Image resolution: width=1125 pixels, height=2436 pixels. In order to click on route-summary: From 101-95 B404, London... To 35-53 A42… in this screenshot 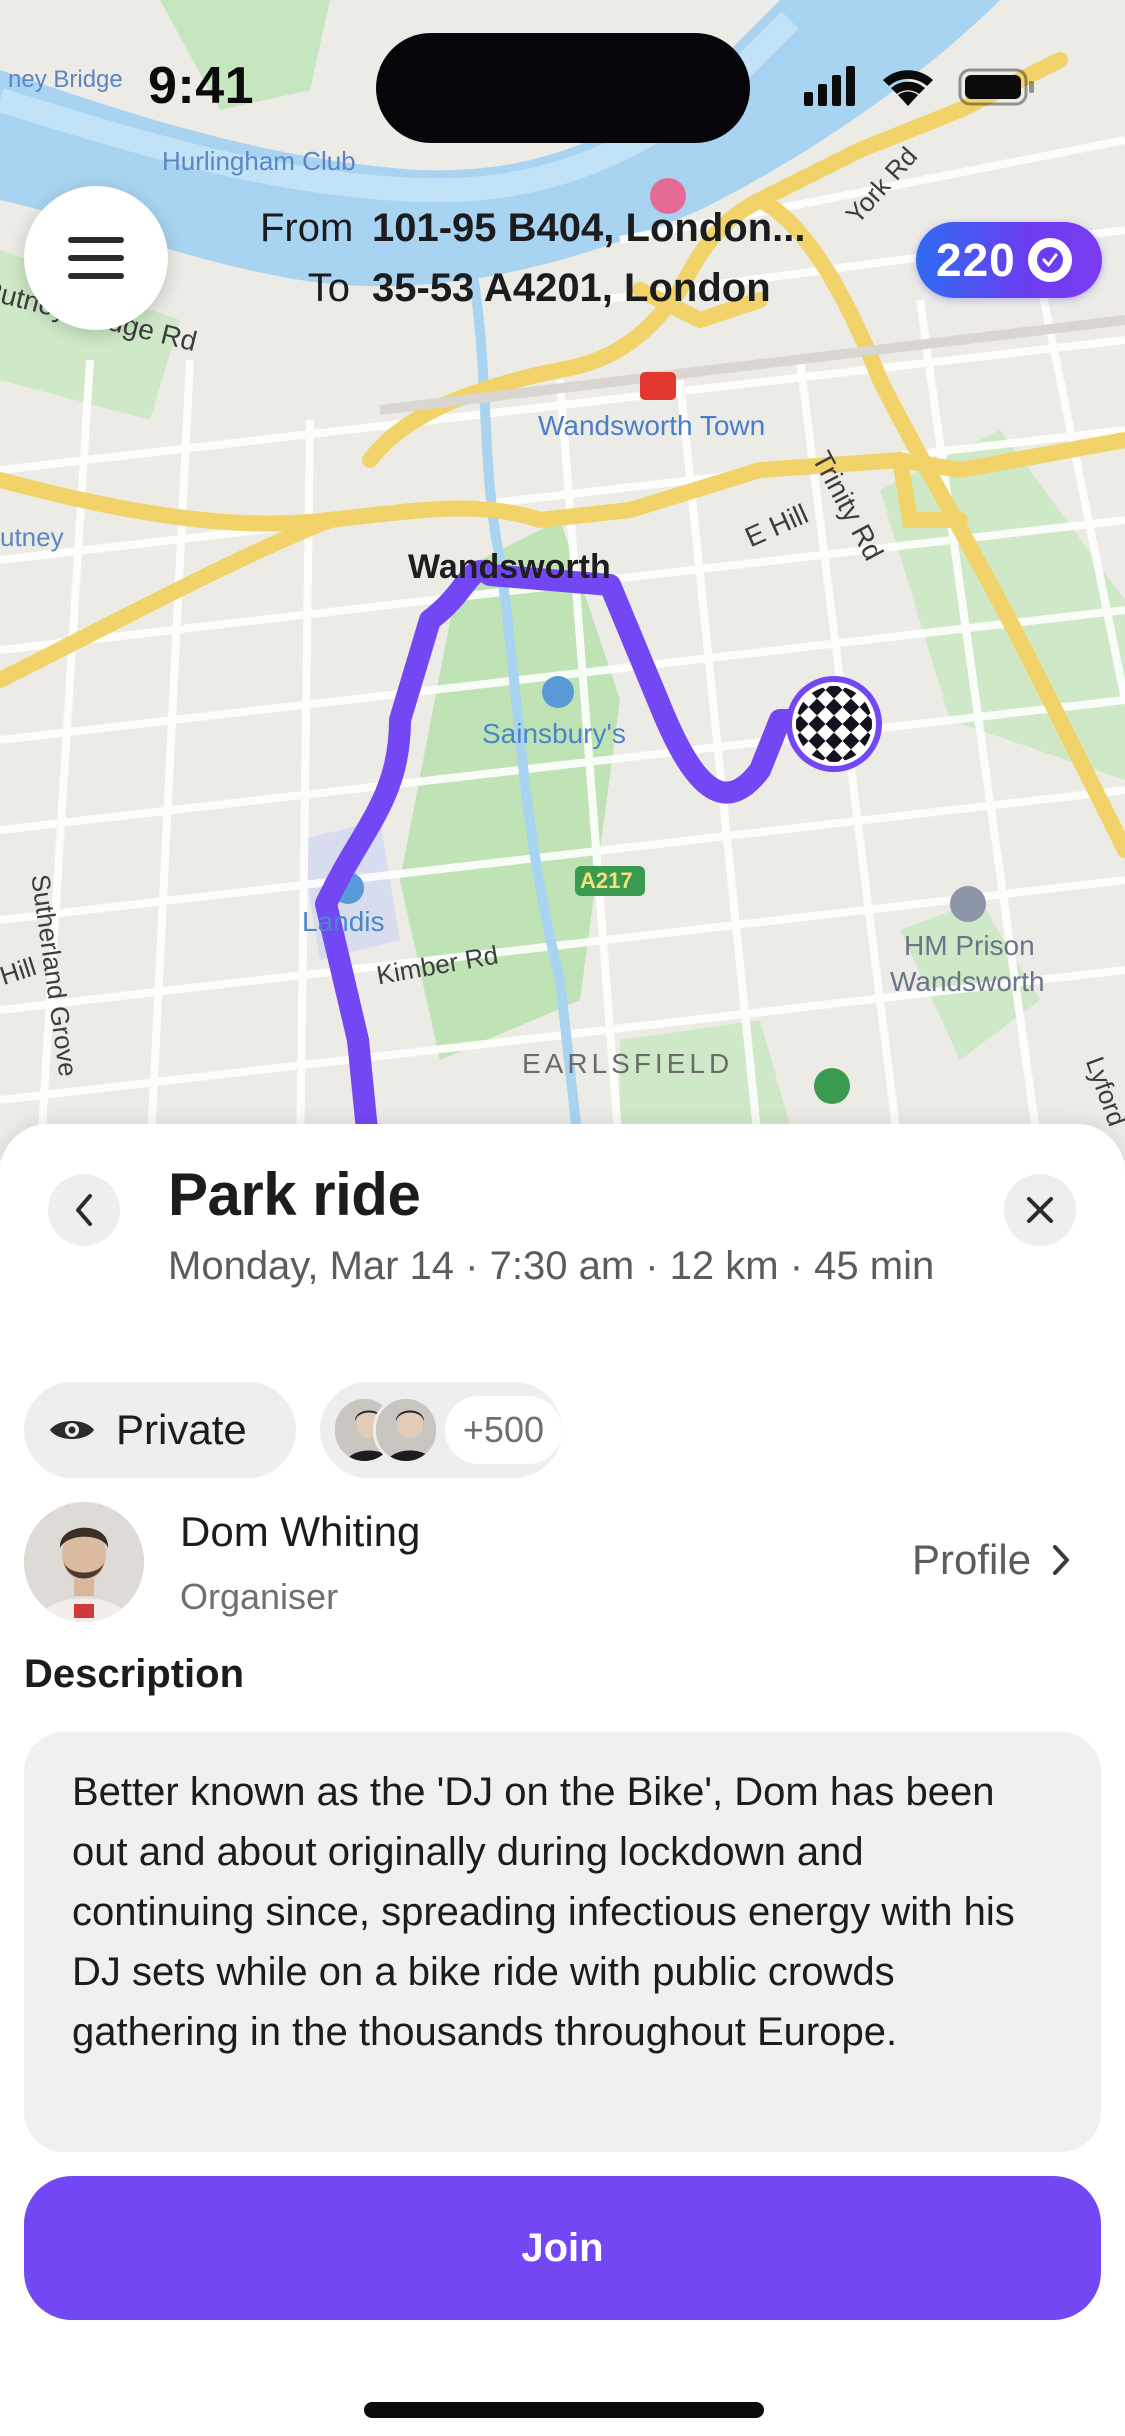, I will do `click(532, 258)`.